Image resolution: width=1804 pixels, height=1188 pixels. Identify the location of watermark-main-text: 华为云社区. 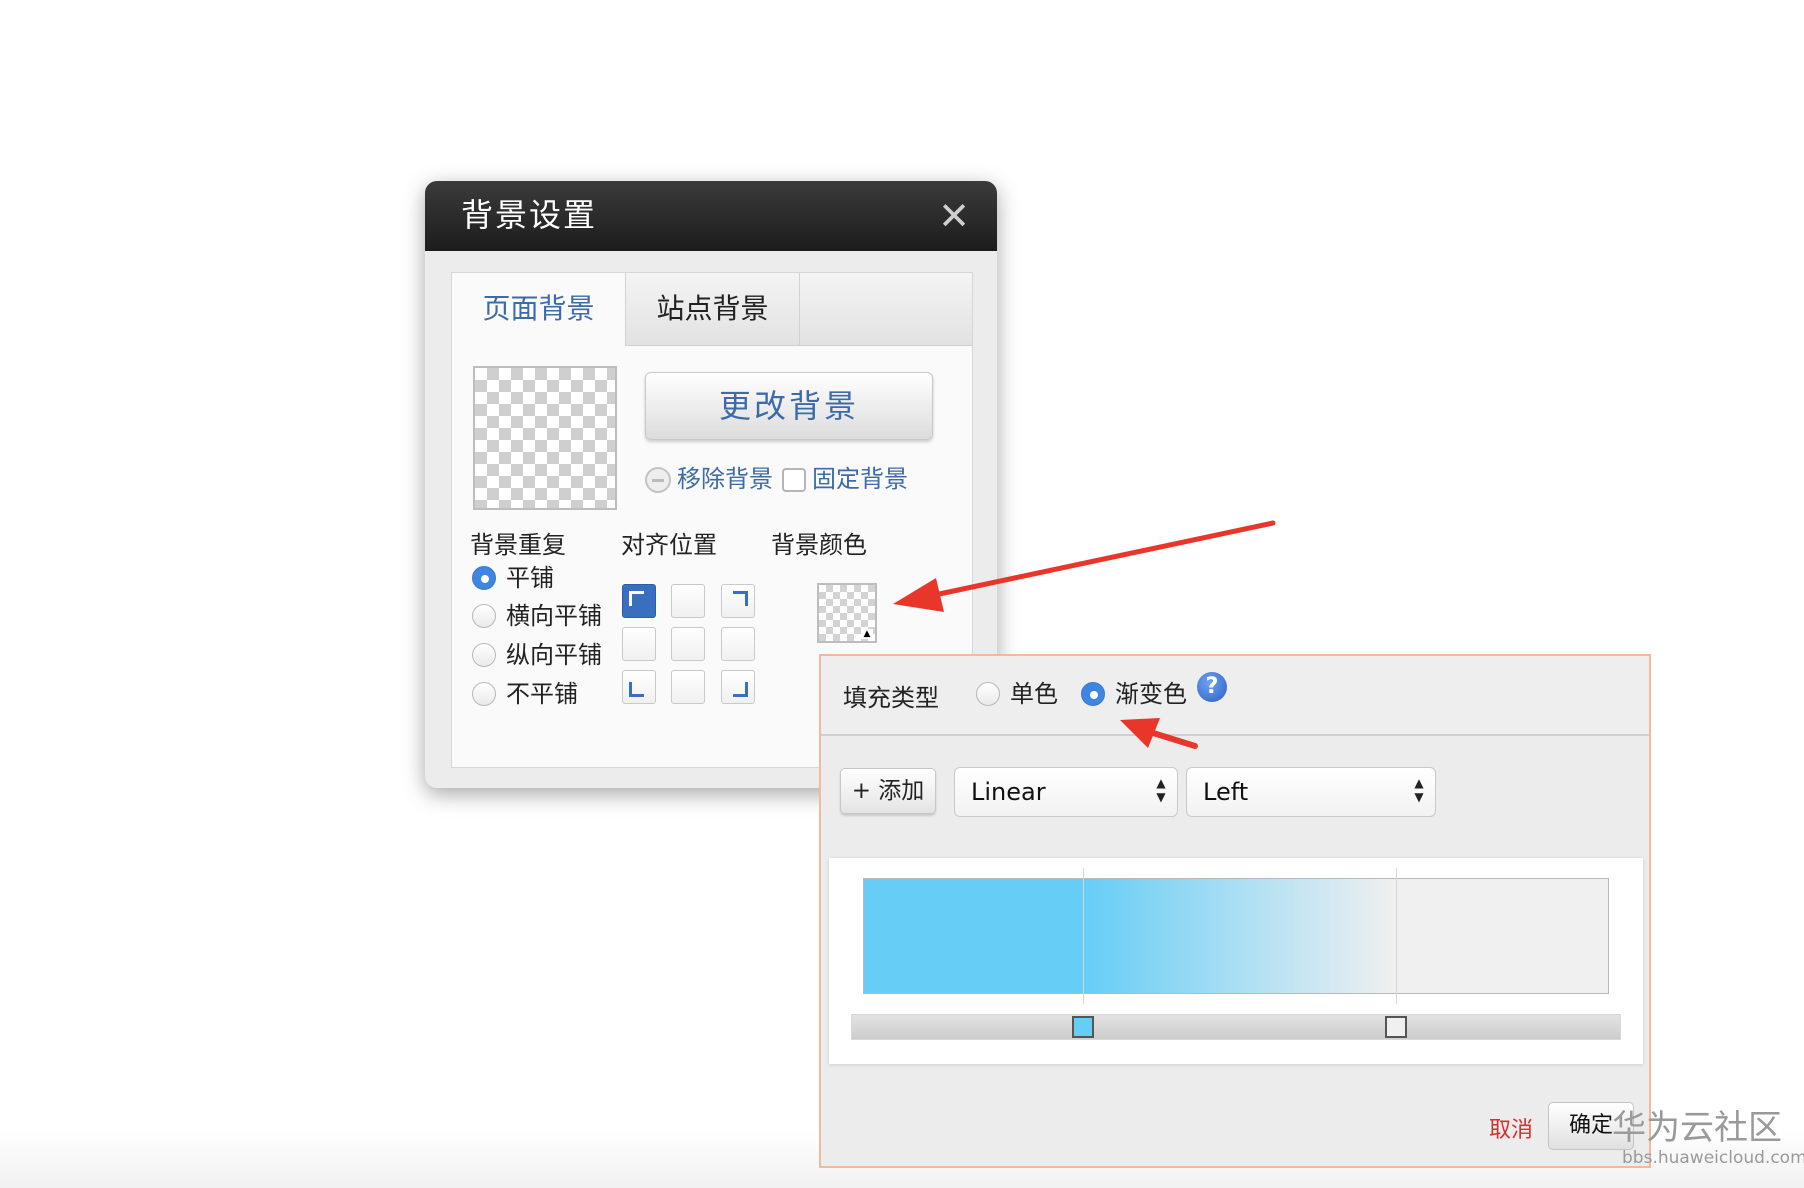
(1697, 1128).